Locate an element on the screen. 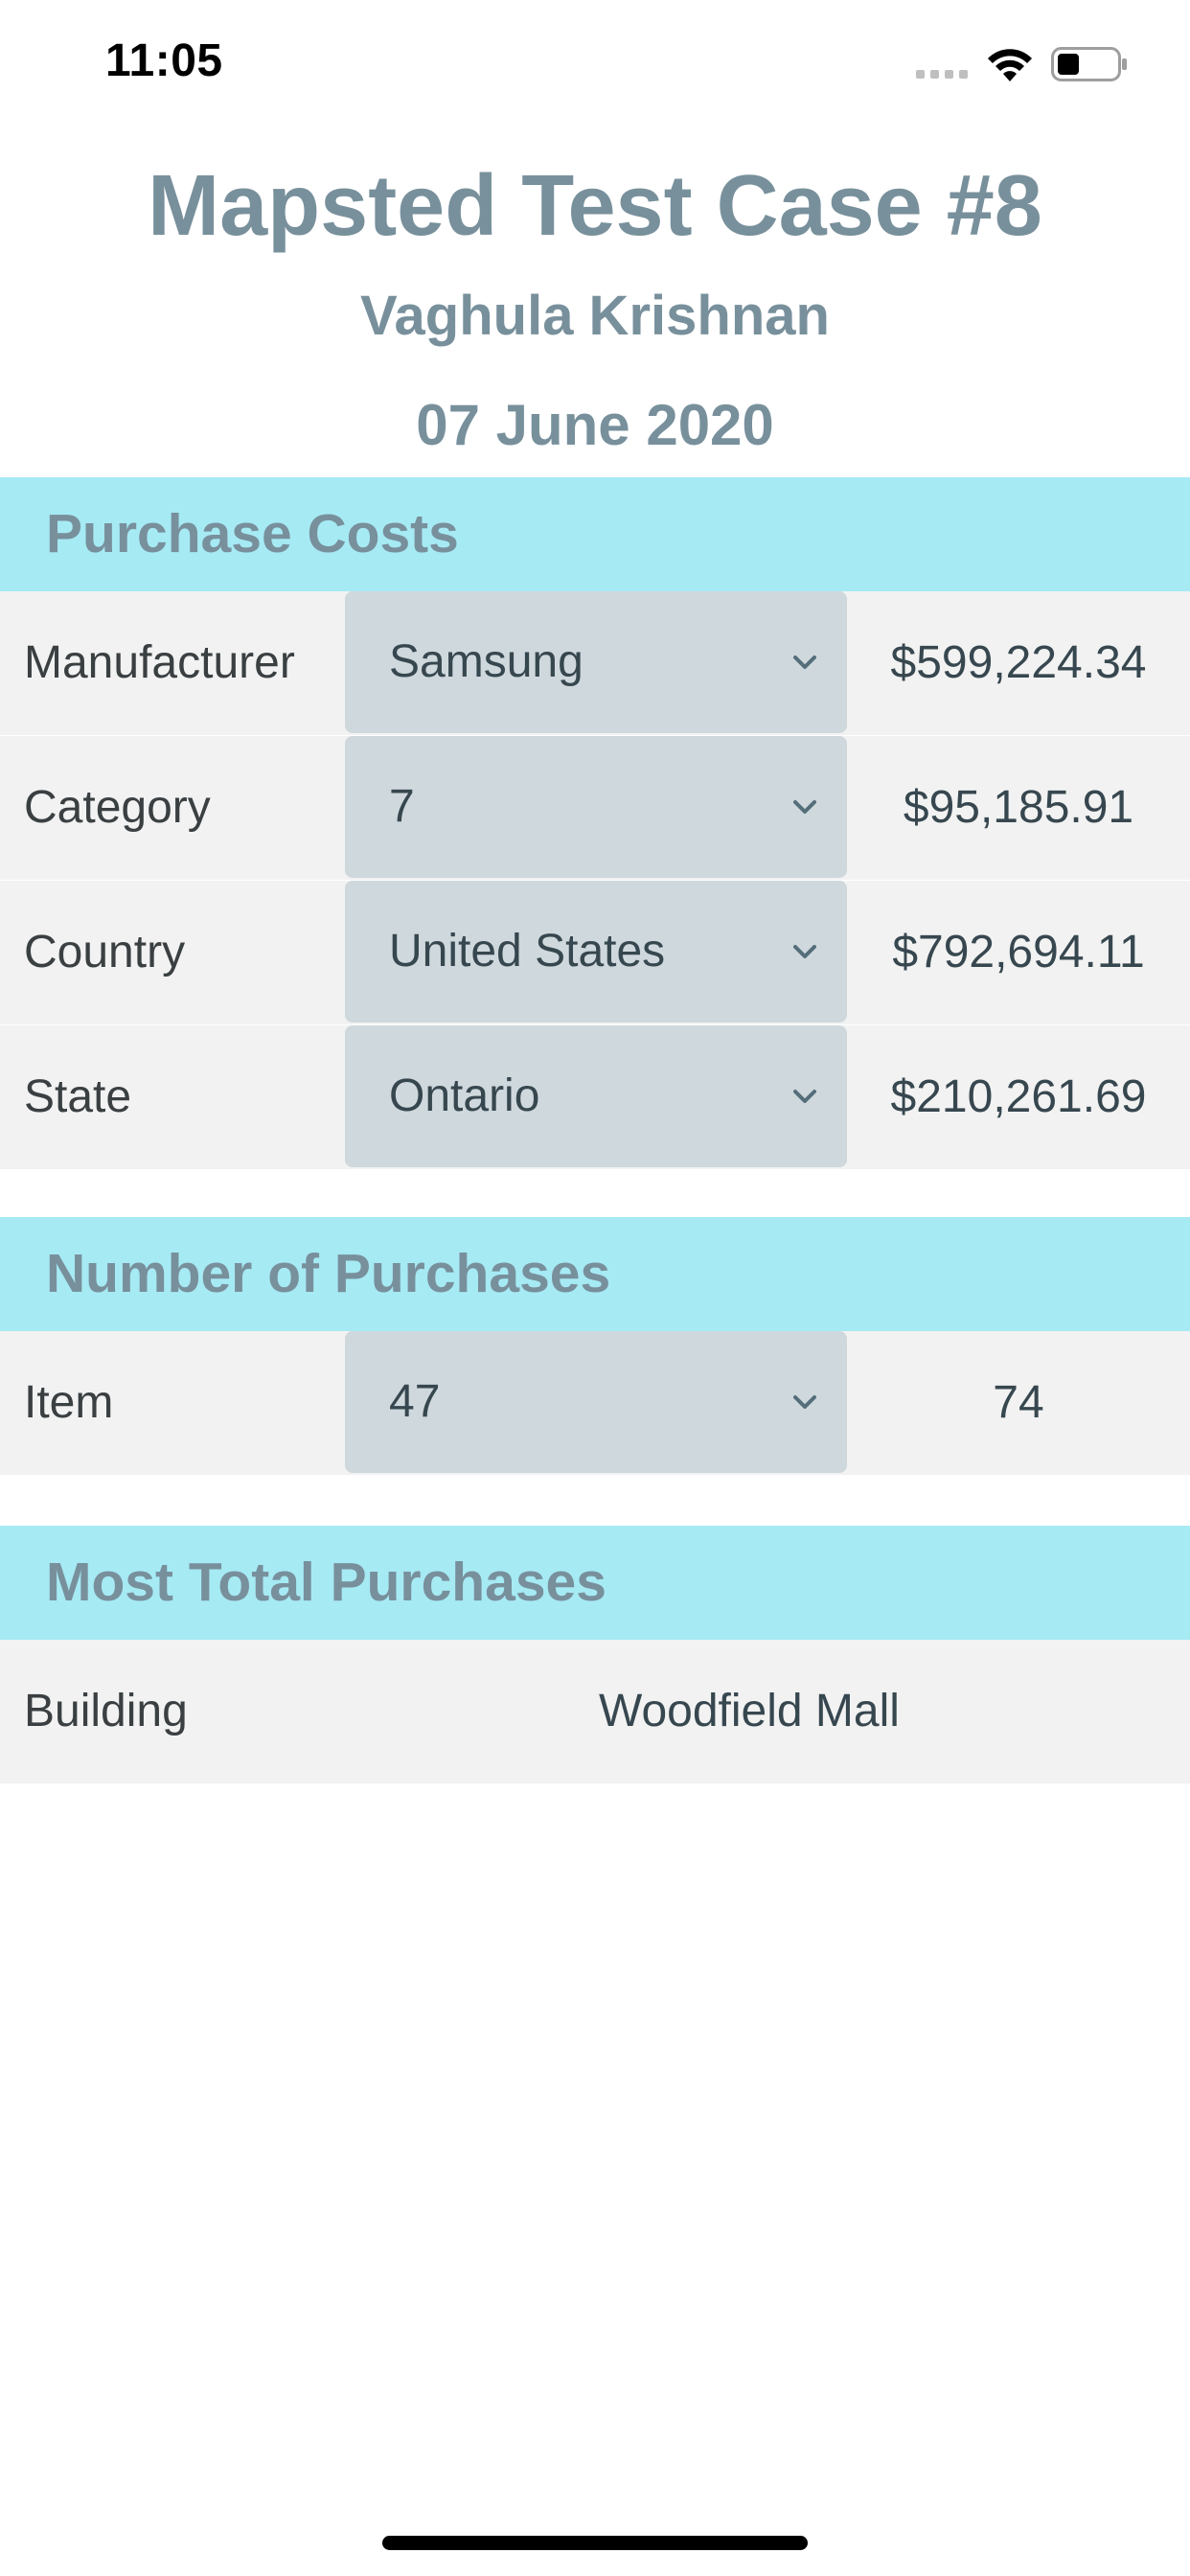  row-amount: $210,261.69 is located at coordinates (1018, 1096).